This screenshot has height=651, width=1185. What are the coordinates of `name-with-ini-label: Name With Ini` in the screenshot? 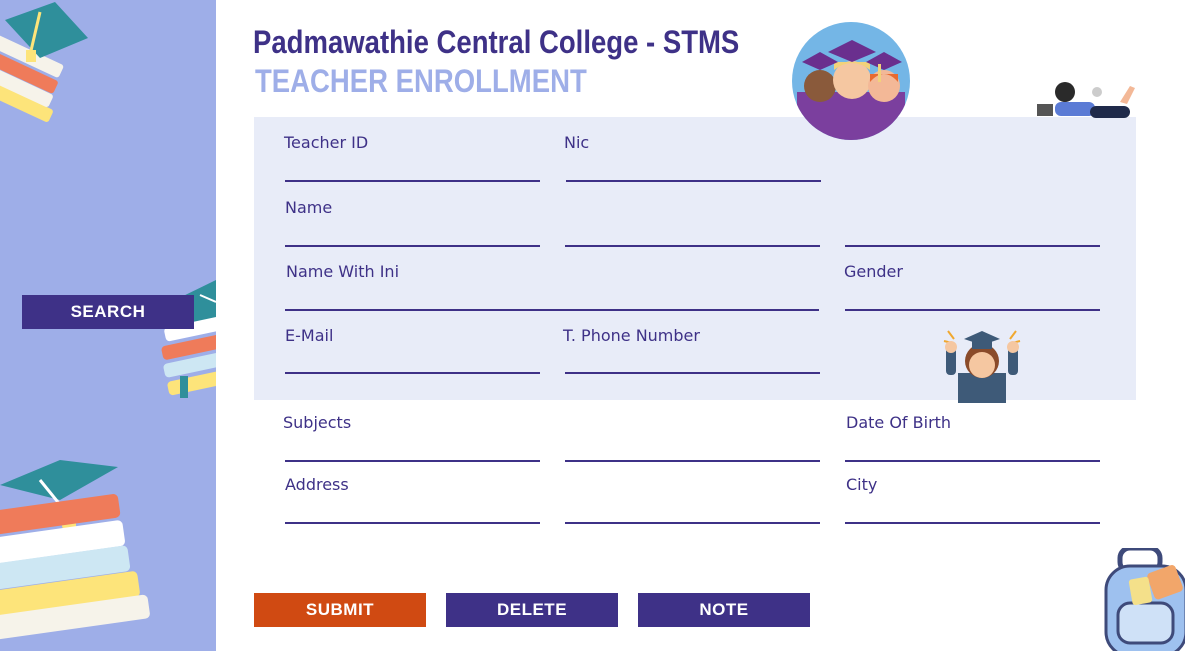 It's located at (343, 271).